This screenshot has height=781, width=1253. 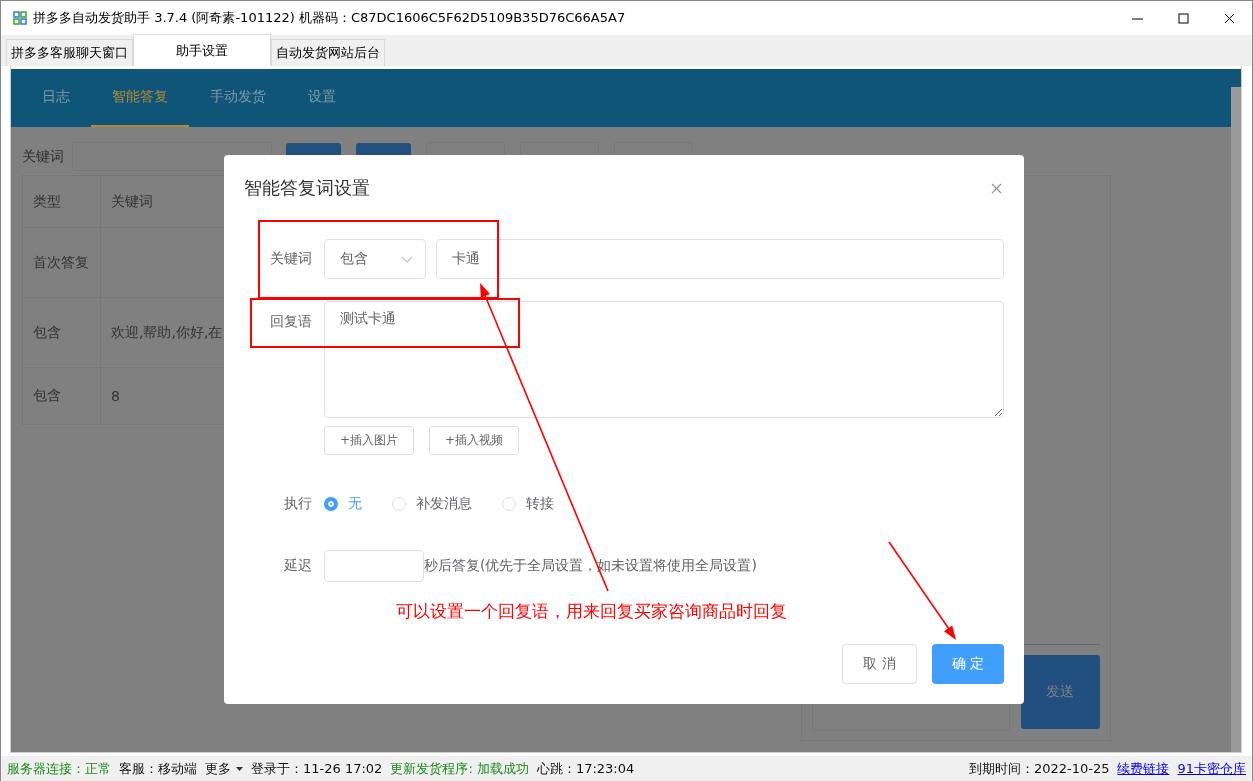 I want to click on status-text: 客服：移动端, so click(x=158, y=768).